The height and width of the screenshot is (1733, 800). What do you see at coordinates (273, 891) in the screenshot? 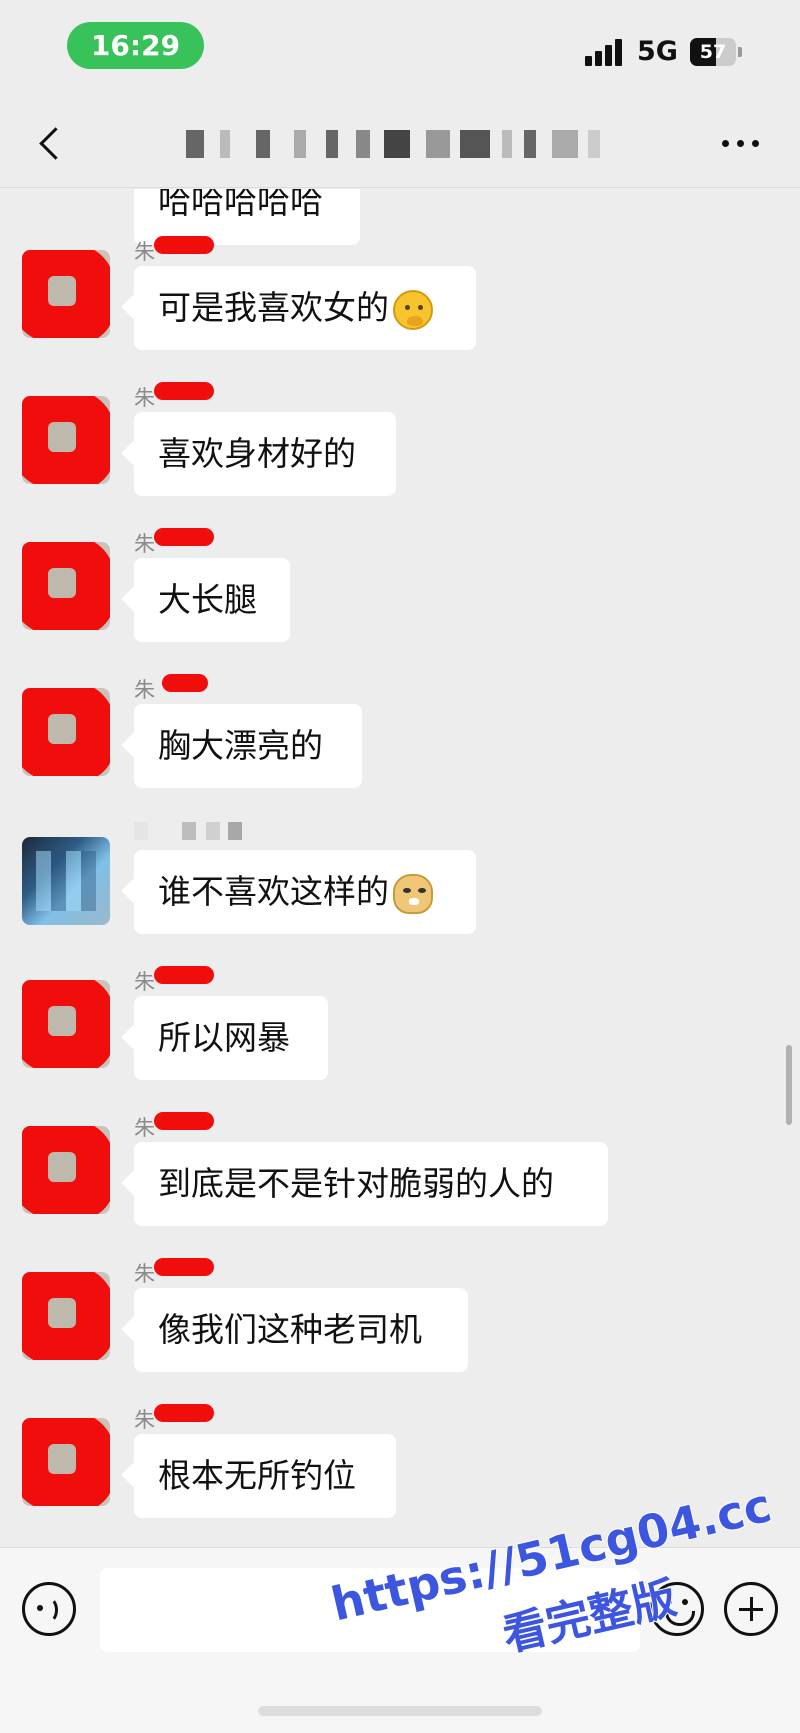
I see `message-text: 谁不喜欢这样的` at bounding box center [273, 891].